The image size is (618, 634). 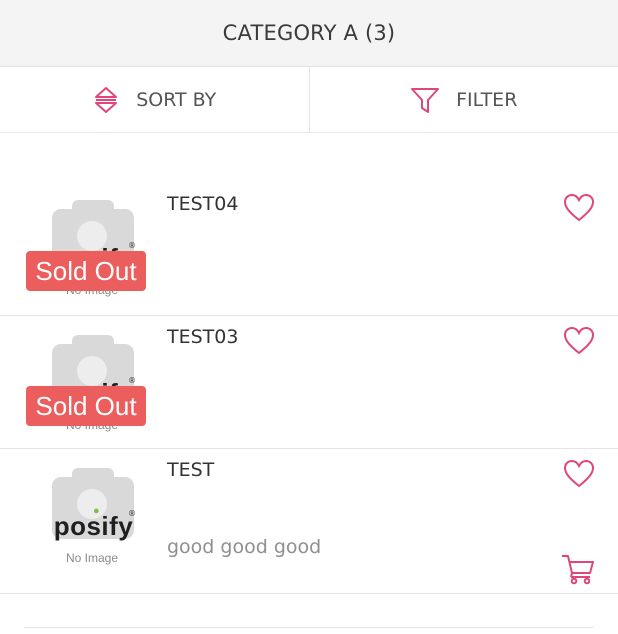 I want to click on category-header: CATEGORY A (3), so click(x=309, y=33).